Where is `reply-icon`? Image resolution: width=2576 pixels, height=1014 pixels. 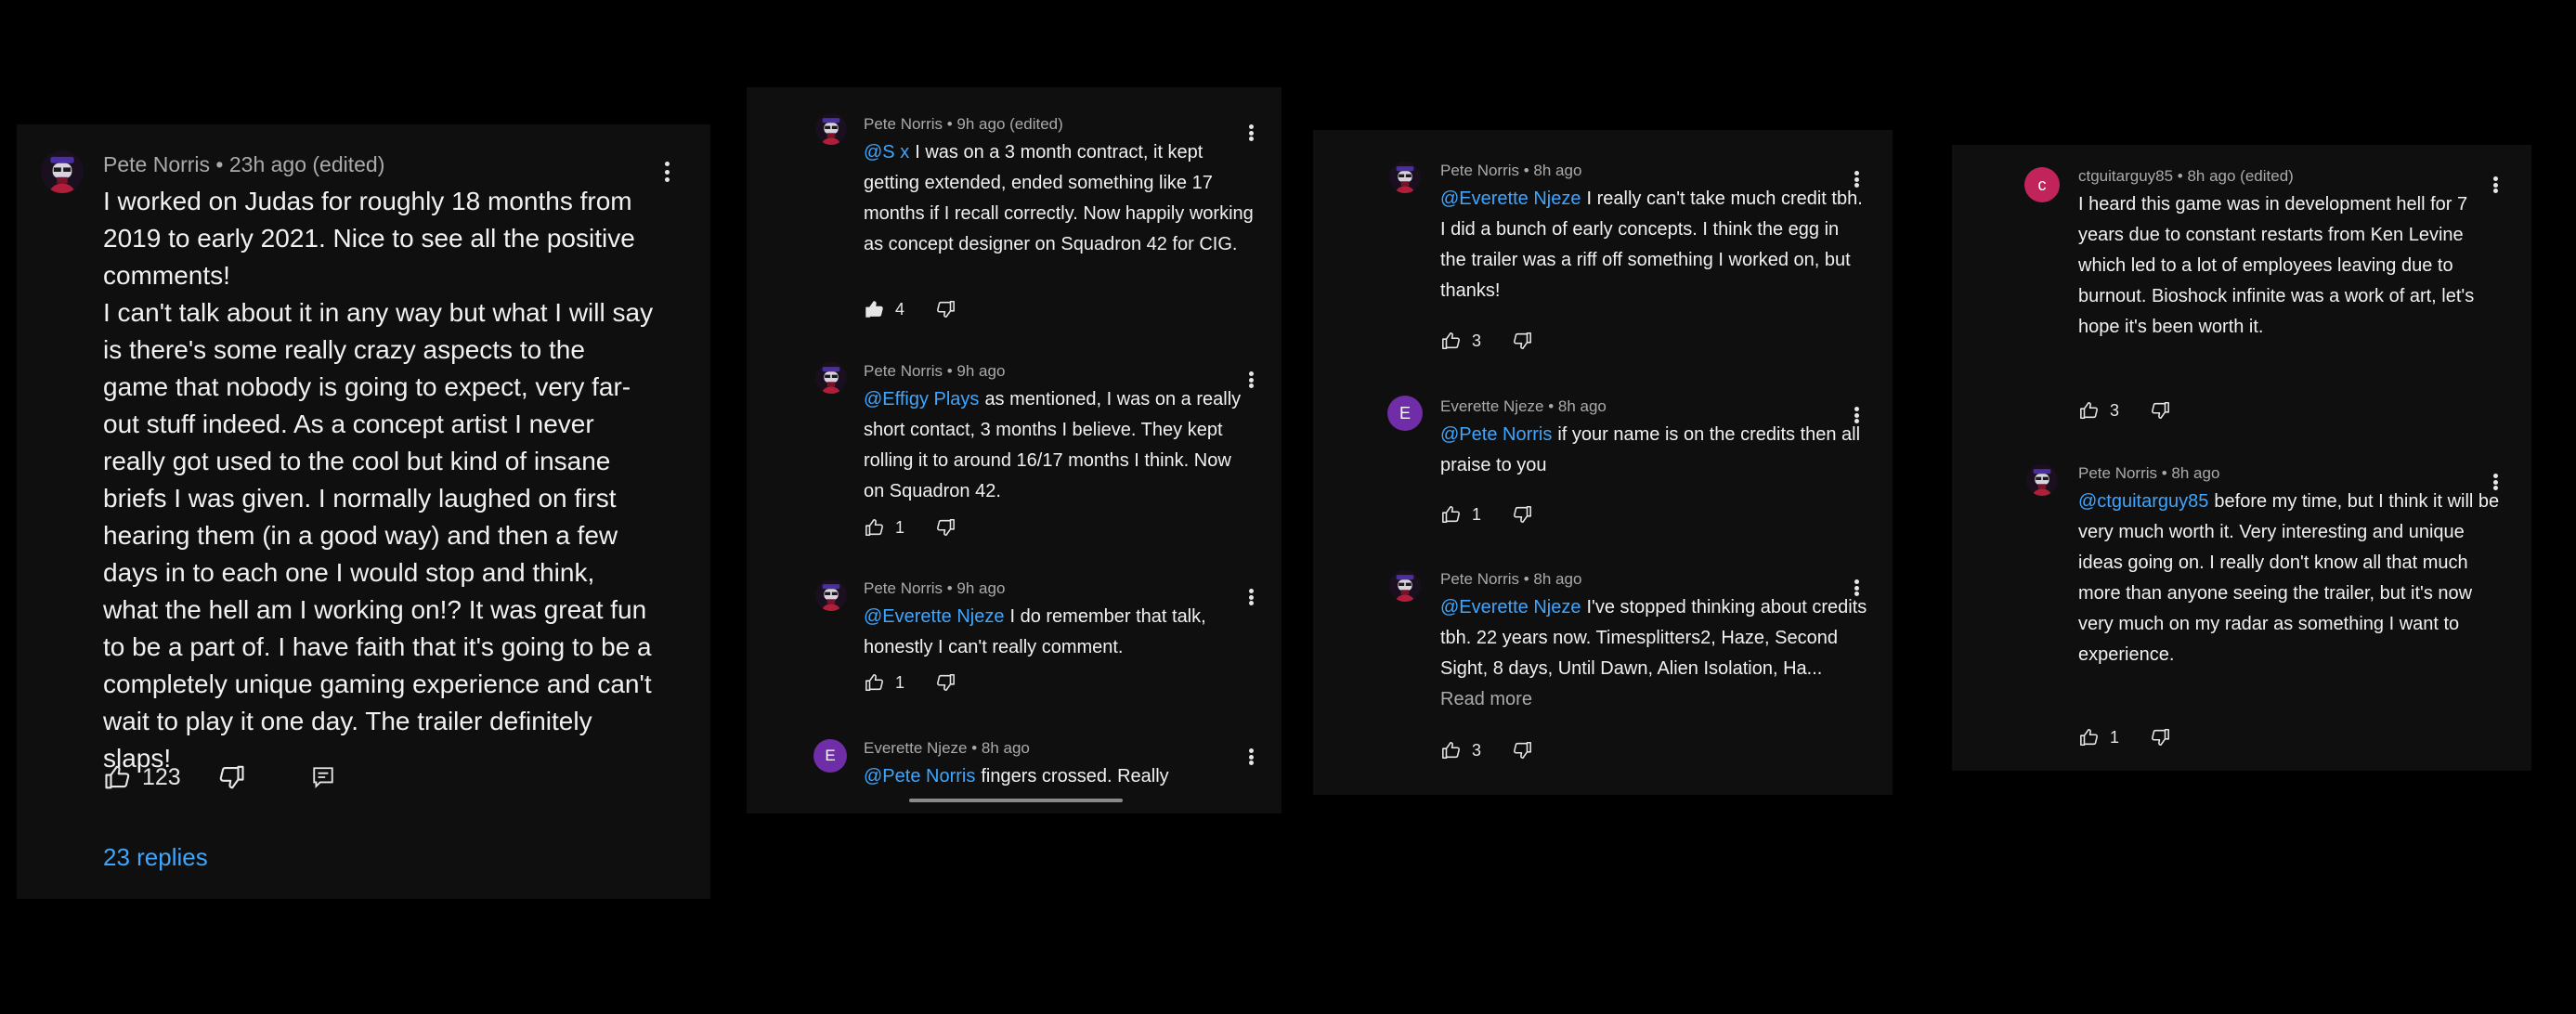
reply-icon is located at coordinates (323, 777).